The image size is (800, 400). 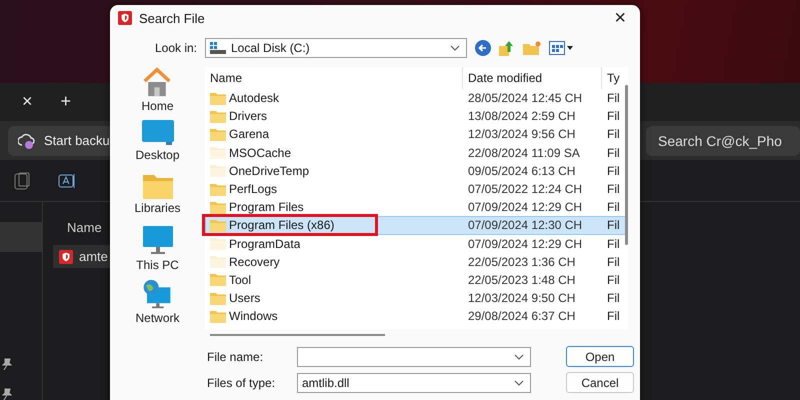 I want to click on places-item: Libraries, so click(x=157, y=196).